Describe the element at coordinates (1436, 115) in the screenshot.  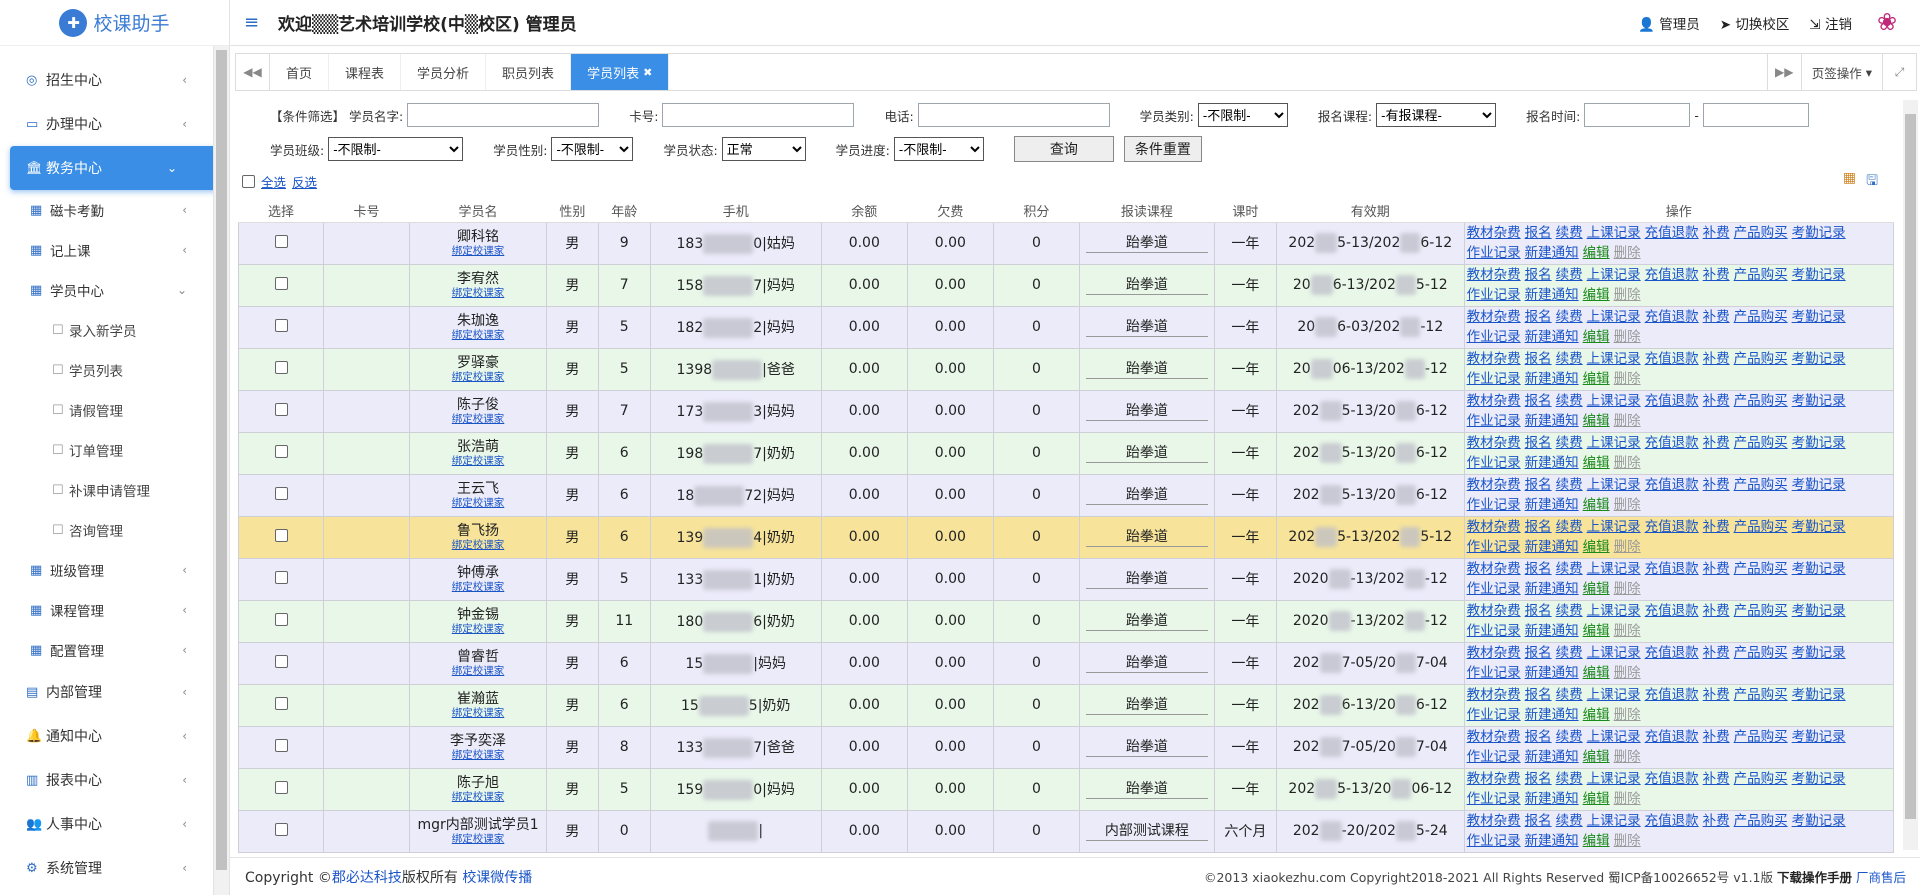
I see `course-select: -有报课程-` at that location.